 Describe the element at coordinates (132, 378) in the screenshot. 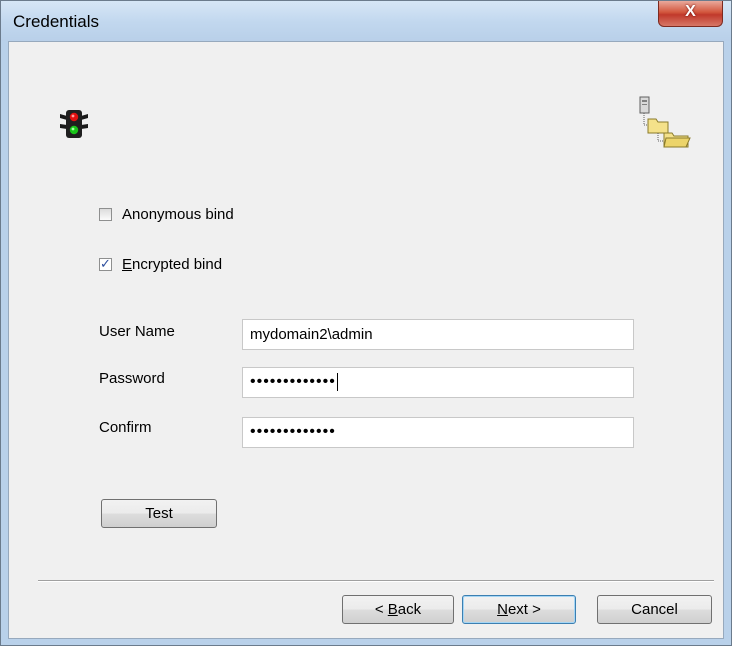

I see `password-label: Password` at that location.